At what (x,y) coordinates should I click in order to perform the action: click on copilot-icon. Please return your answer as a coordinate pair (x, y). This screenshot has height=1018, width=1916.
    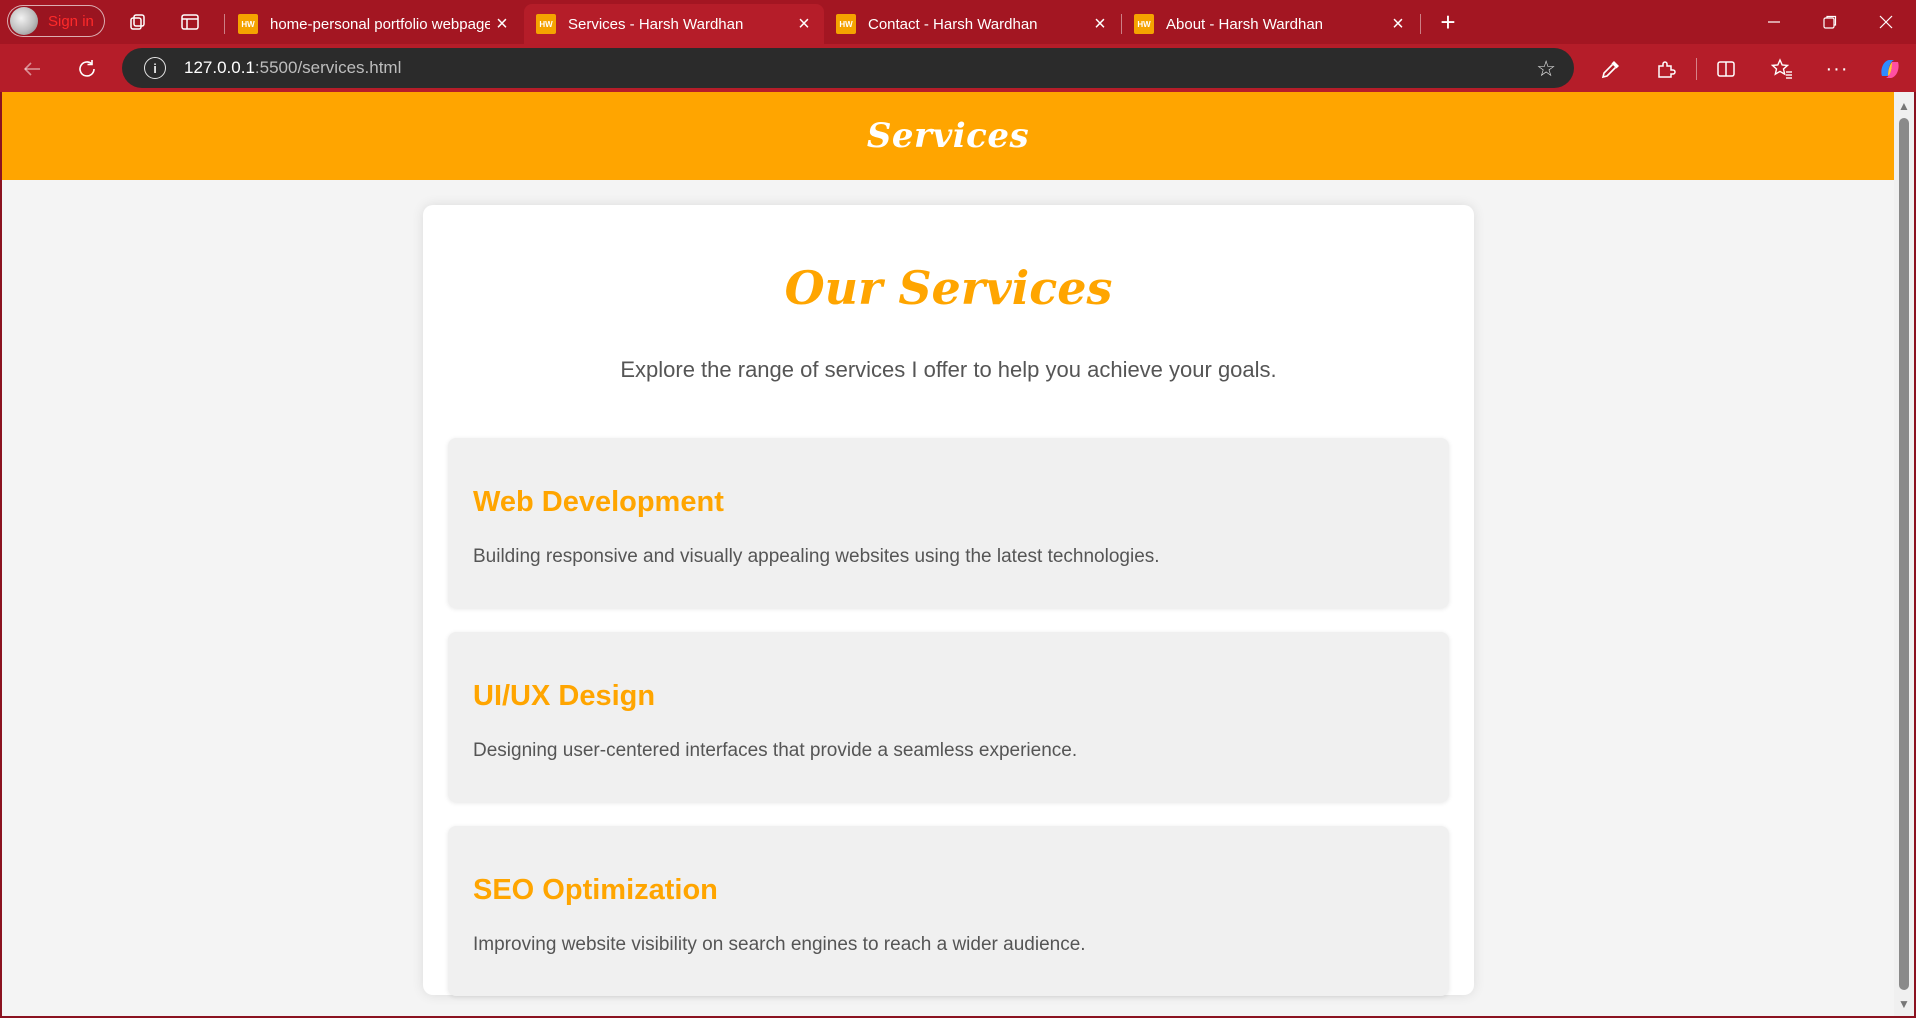
    Looking at the image, I should click on (1890, 69).